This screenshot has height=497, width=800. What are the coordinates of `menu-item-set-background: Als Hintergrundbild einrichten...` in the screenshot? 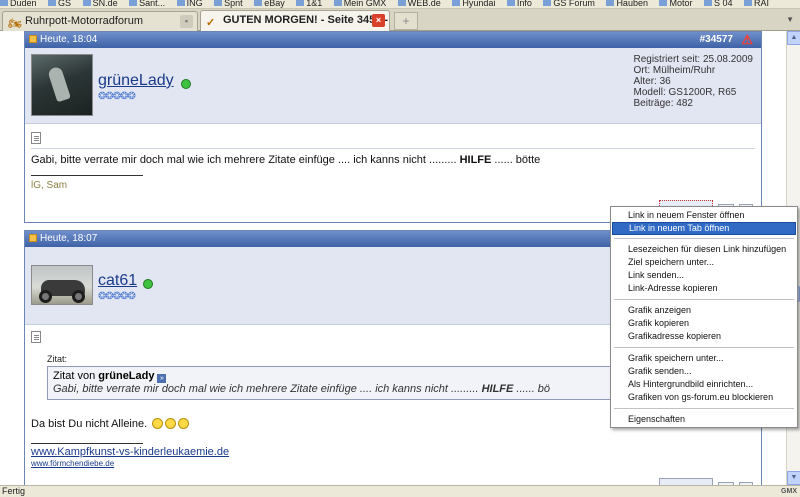 It's located at (704, 384).